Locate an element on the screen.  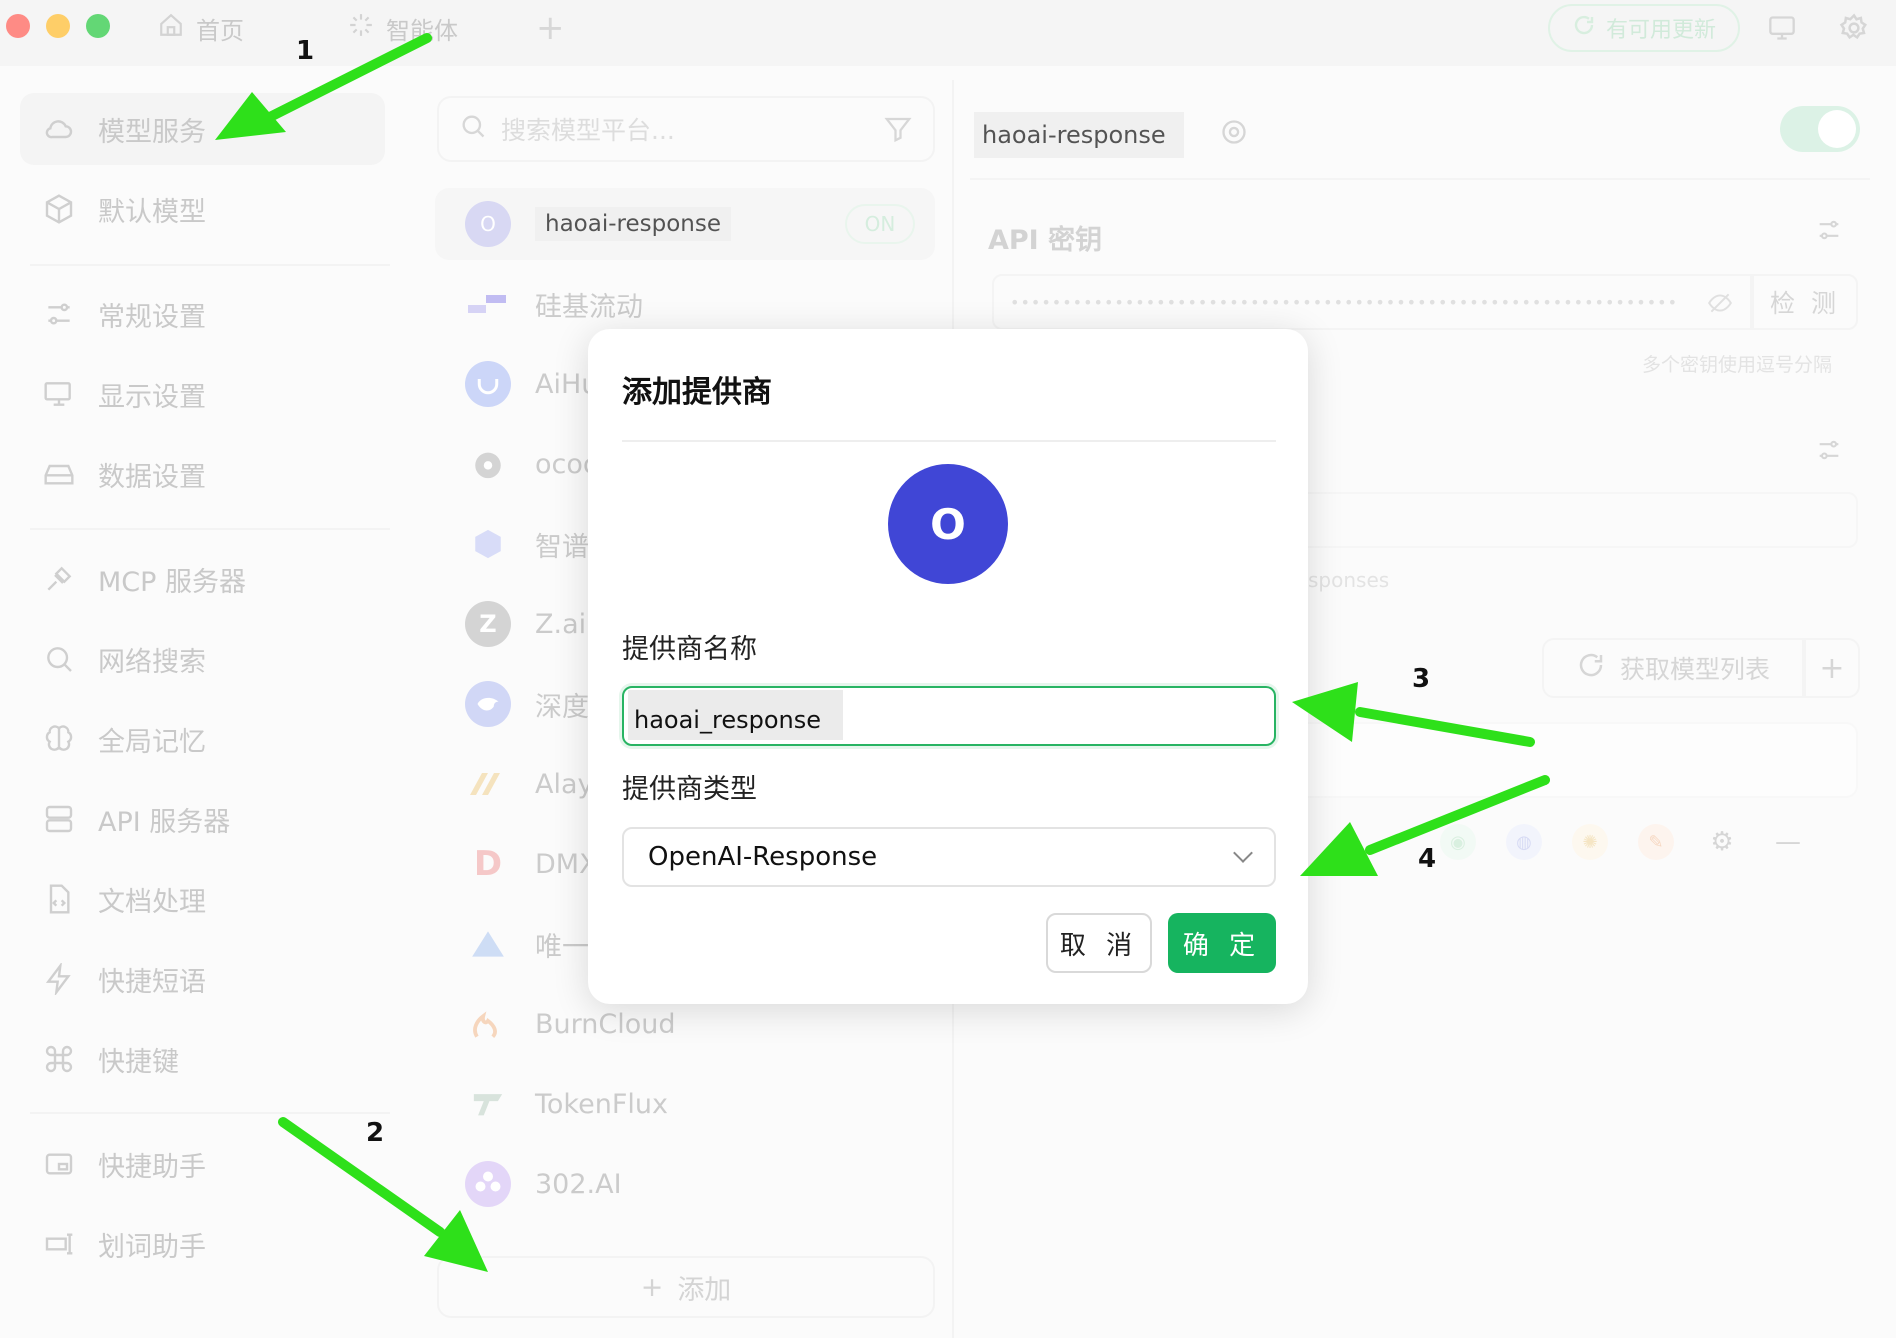
dialog-title: 添加提供商 is located at coordinates (697, 392).